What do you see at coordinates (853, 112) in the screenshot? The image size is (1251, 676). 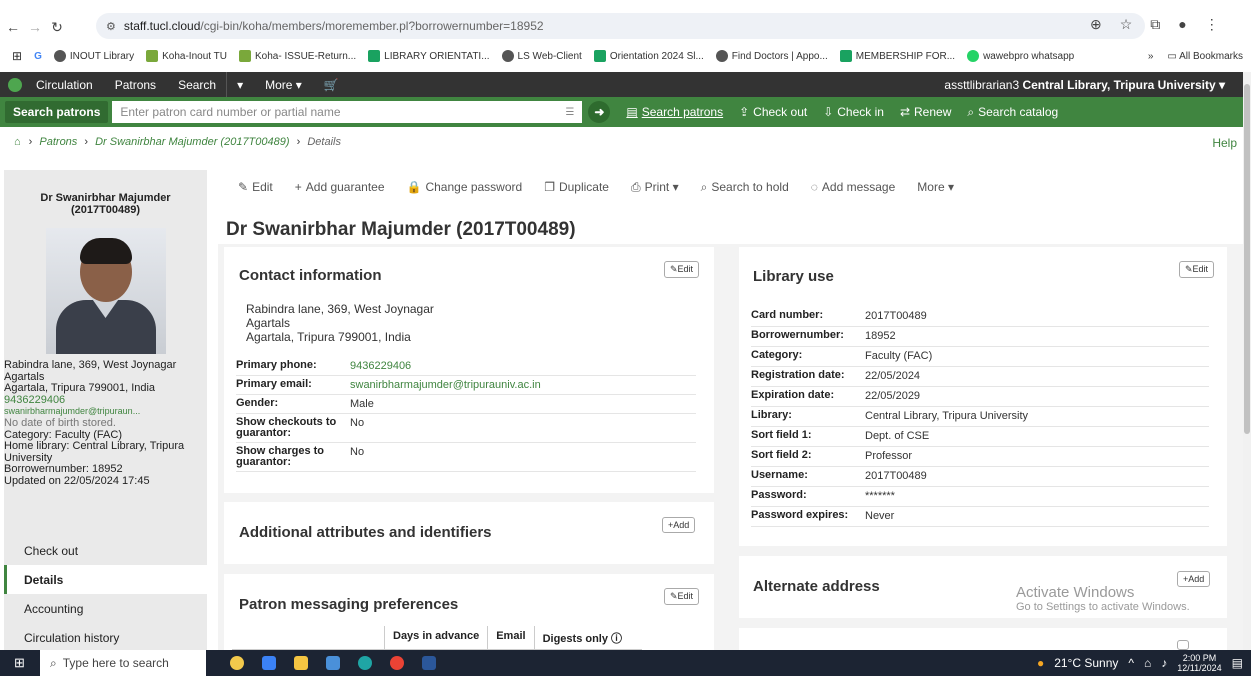 I see `check-in-link: ⇩ Check in` at bounding box center [853, 112].